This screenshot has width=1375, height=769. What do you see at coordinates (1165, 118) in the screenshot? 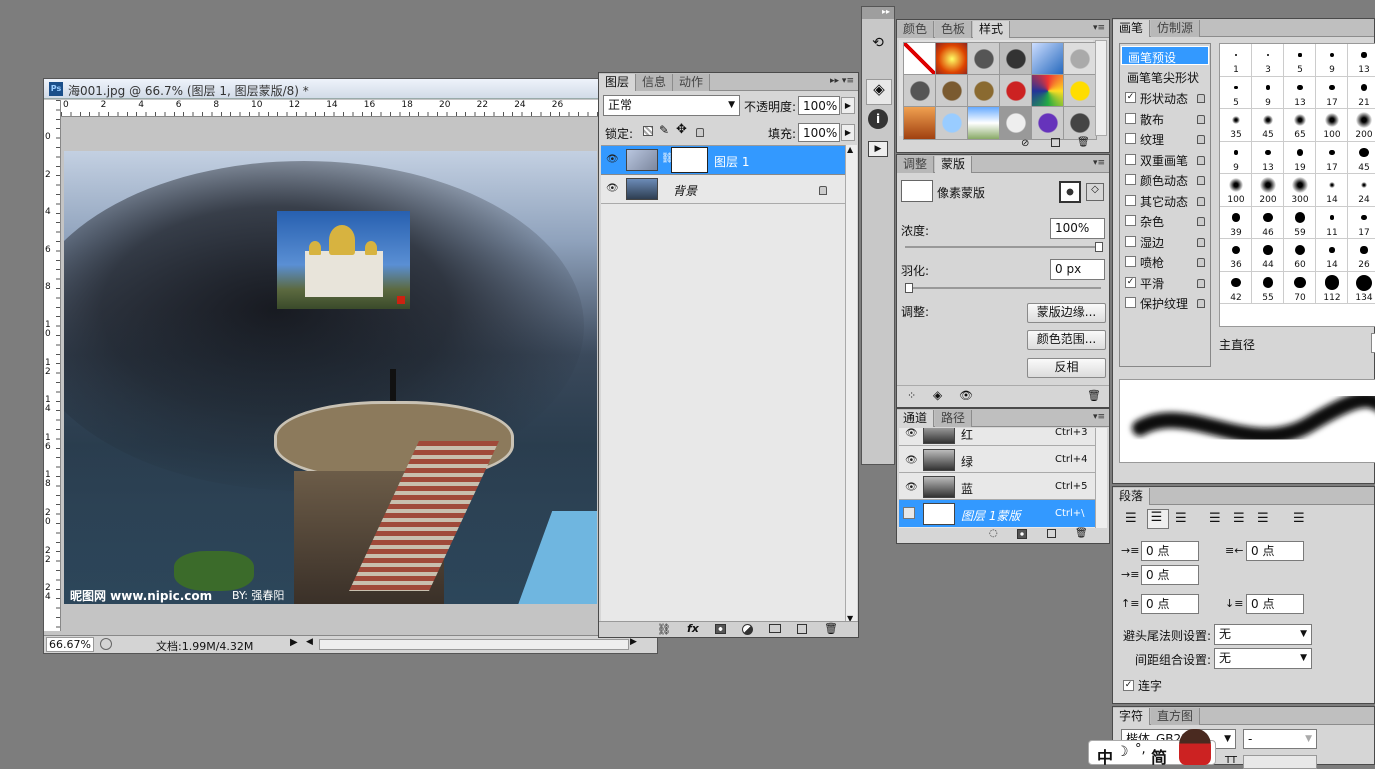
I see `brush-option: 散布` at bounding box center [1165, 118].